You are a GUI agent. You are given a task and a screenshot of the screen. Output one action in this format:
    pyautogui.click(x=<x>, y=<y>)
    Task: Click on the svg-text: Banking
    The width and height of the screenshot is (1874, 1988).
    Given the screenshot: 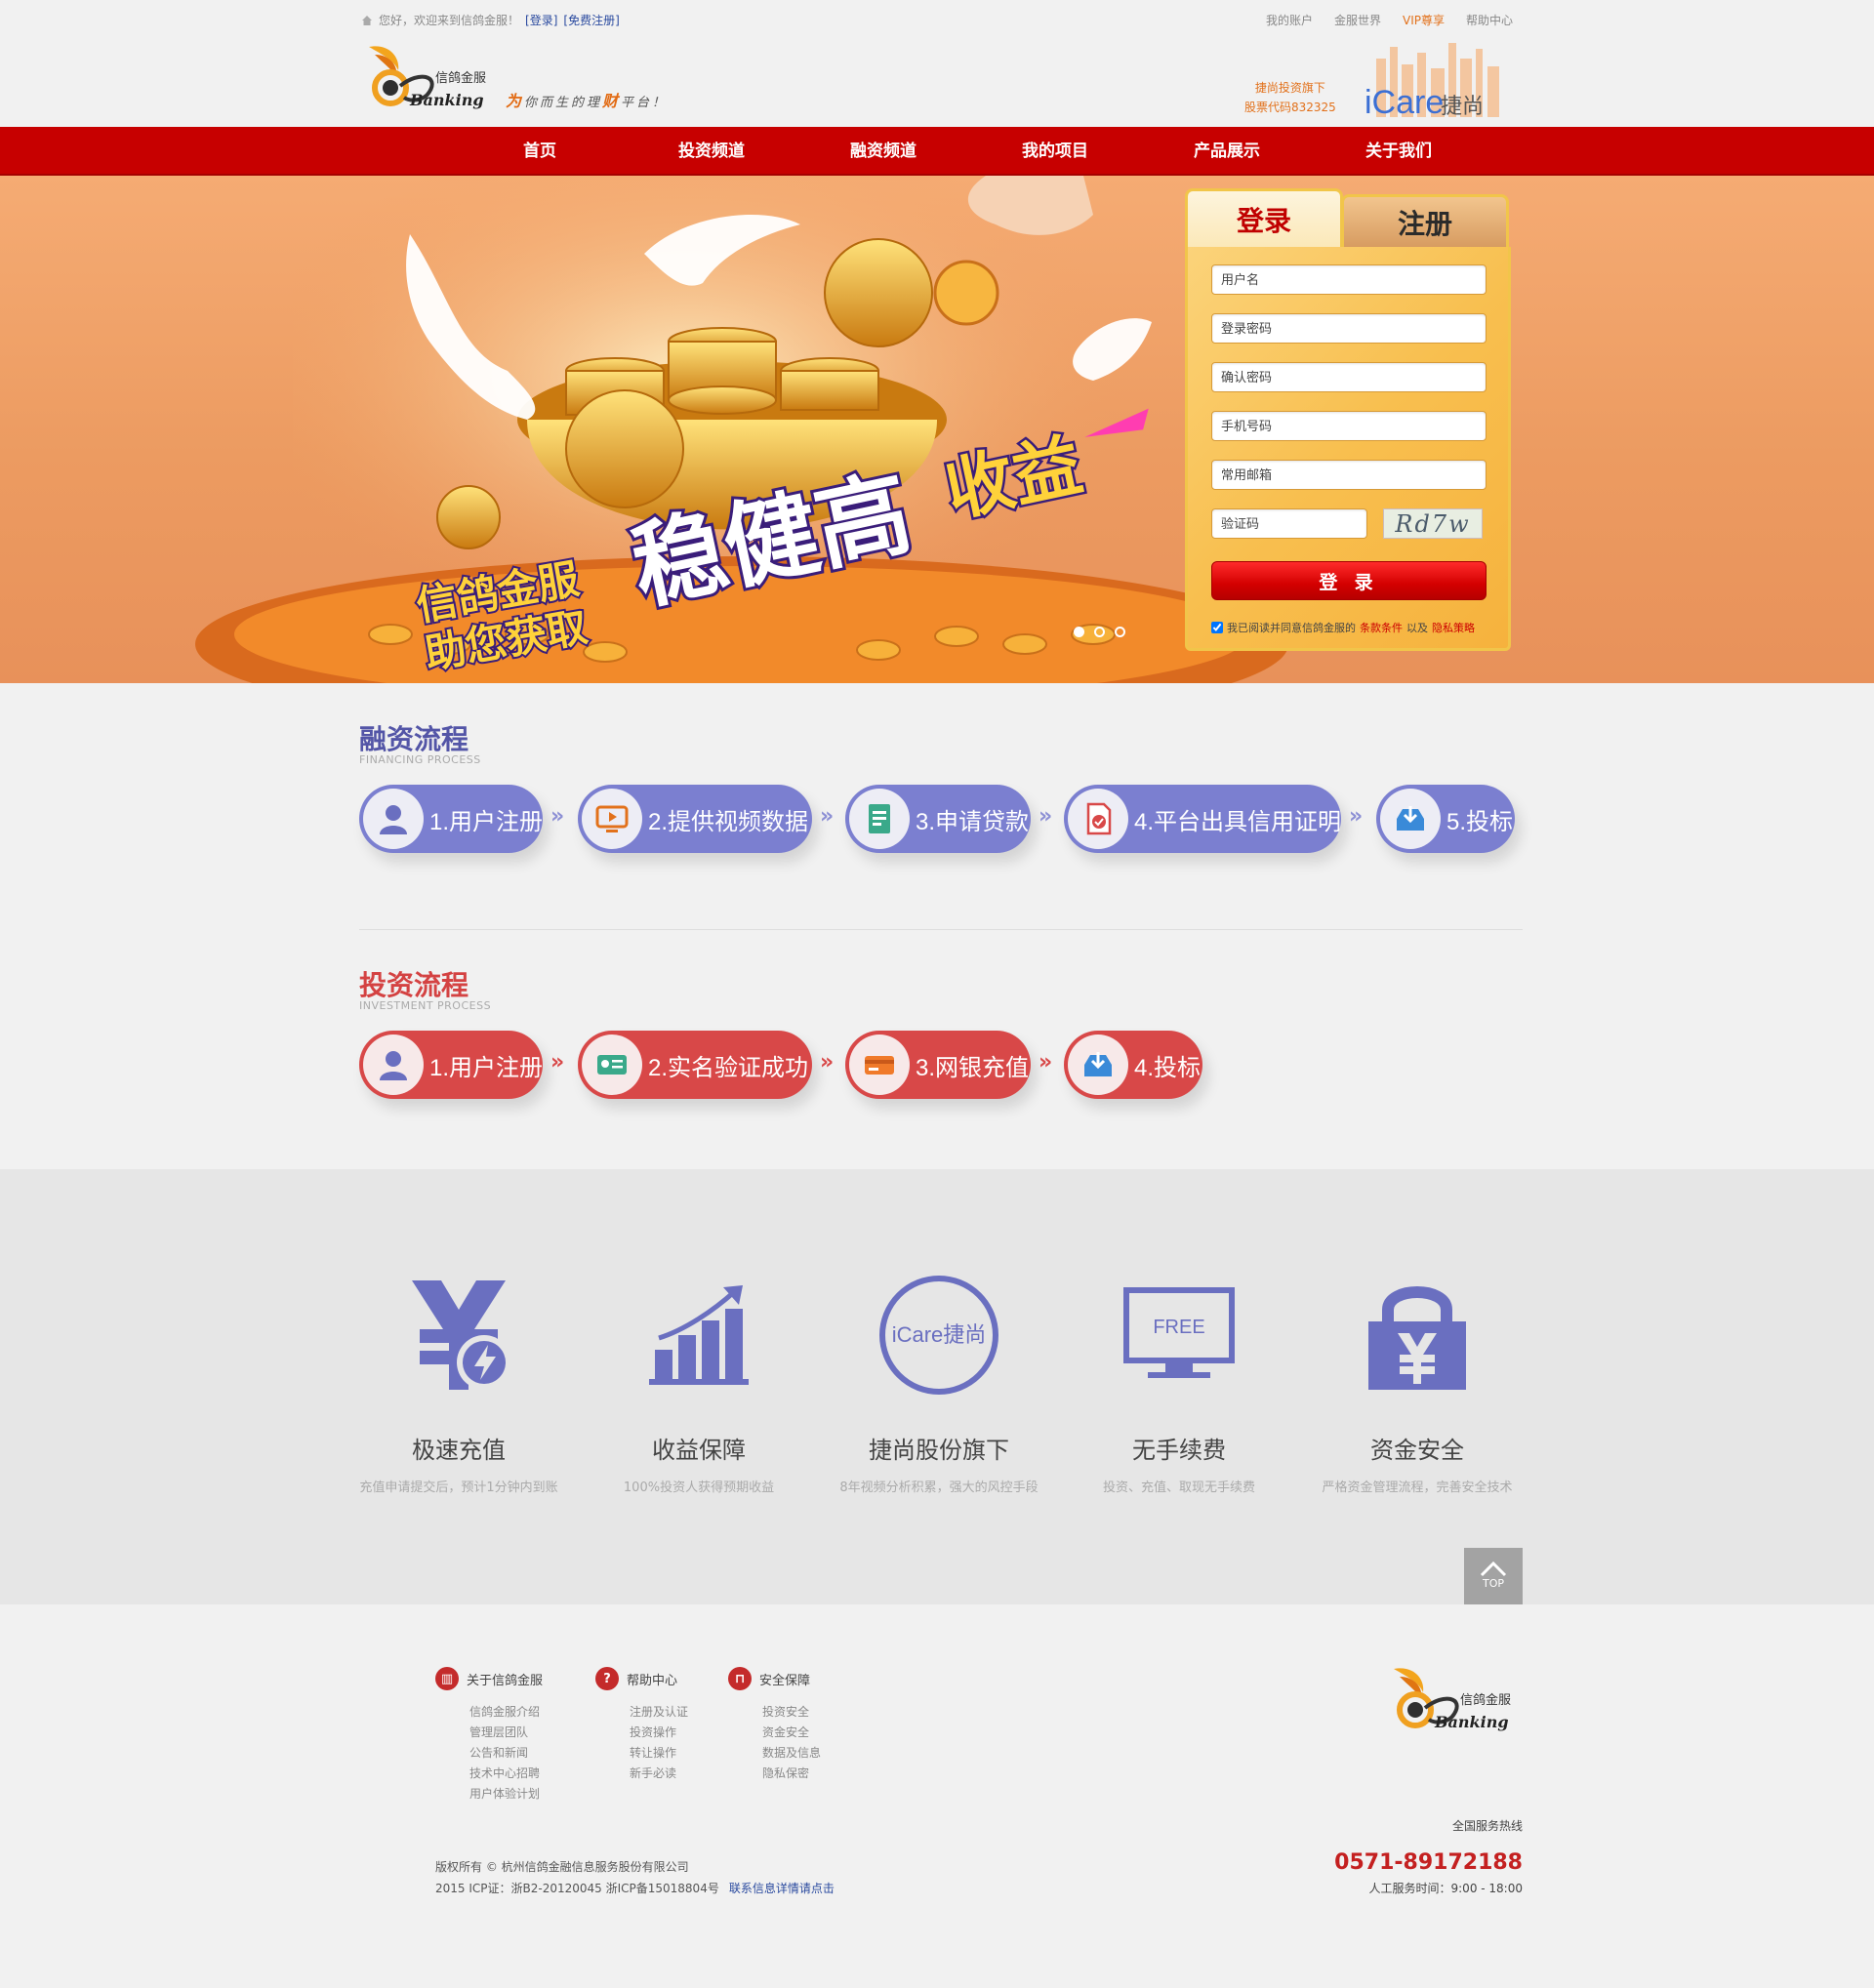 What is the action you would take?
    pyautogui.click(x=1471, y=1722)
    